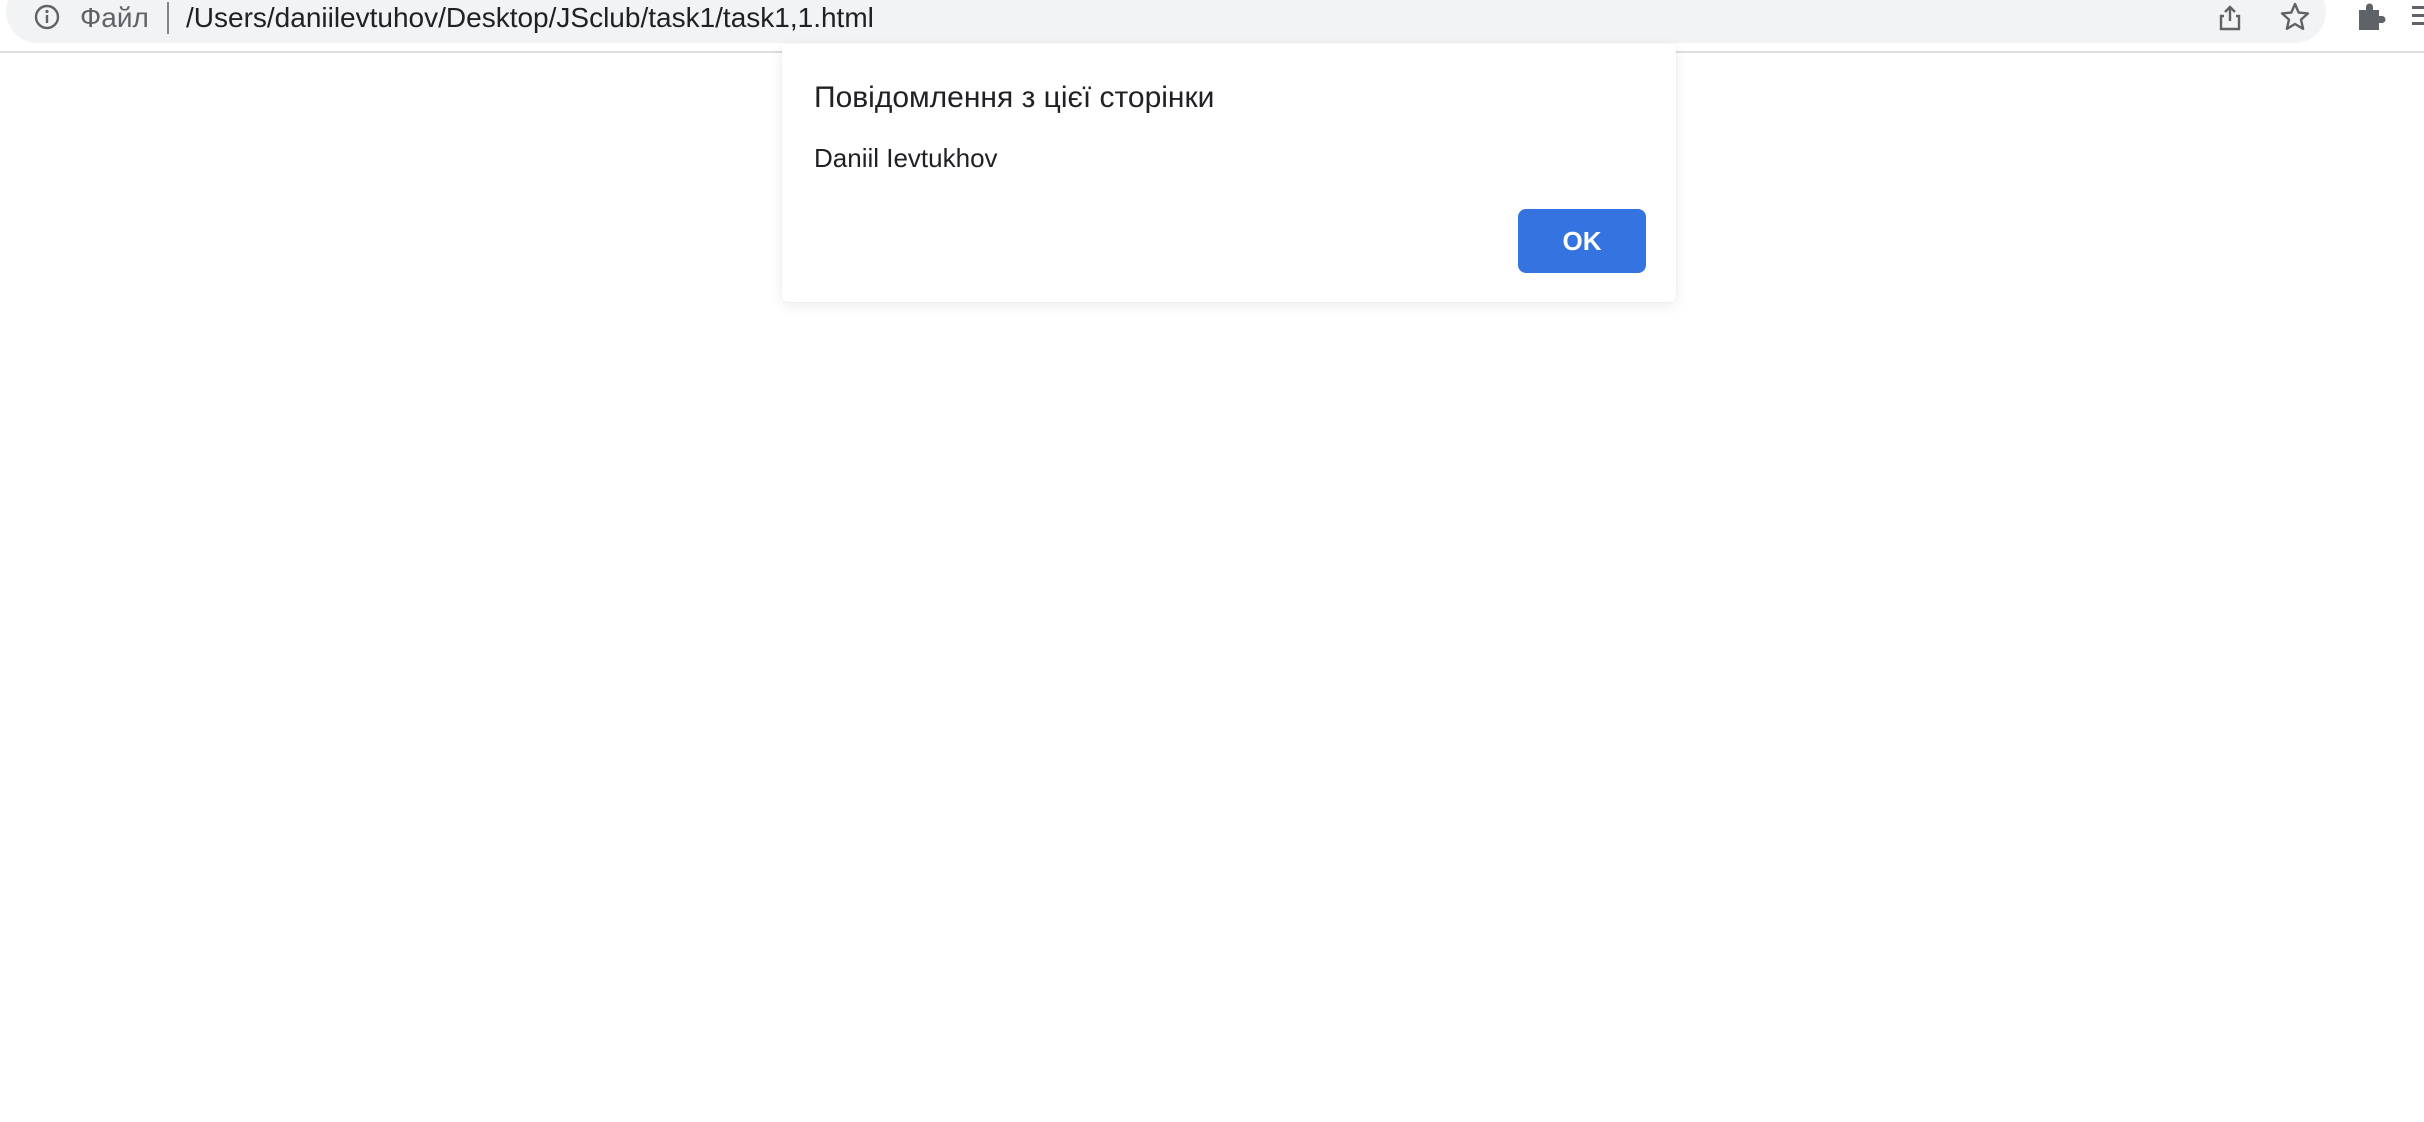  What do you see at coordinates (2230, 17) in the screenshot?
I see `share-icon` at bounding box center [2230, 17].